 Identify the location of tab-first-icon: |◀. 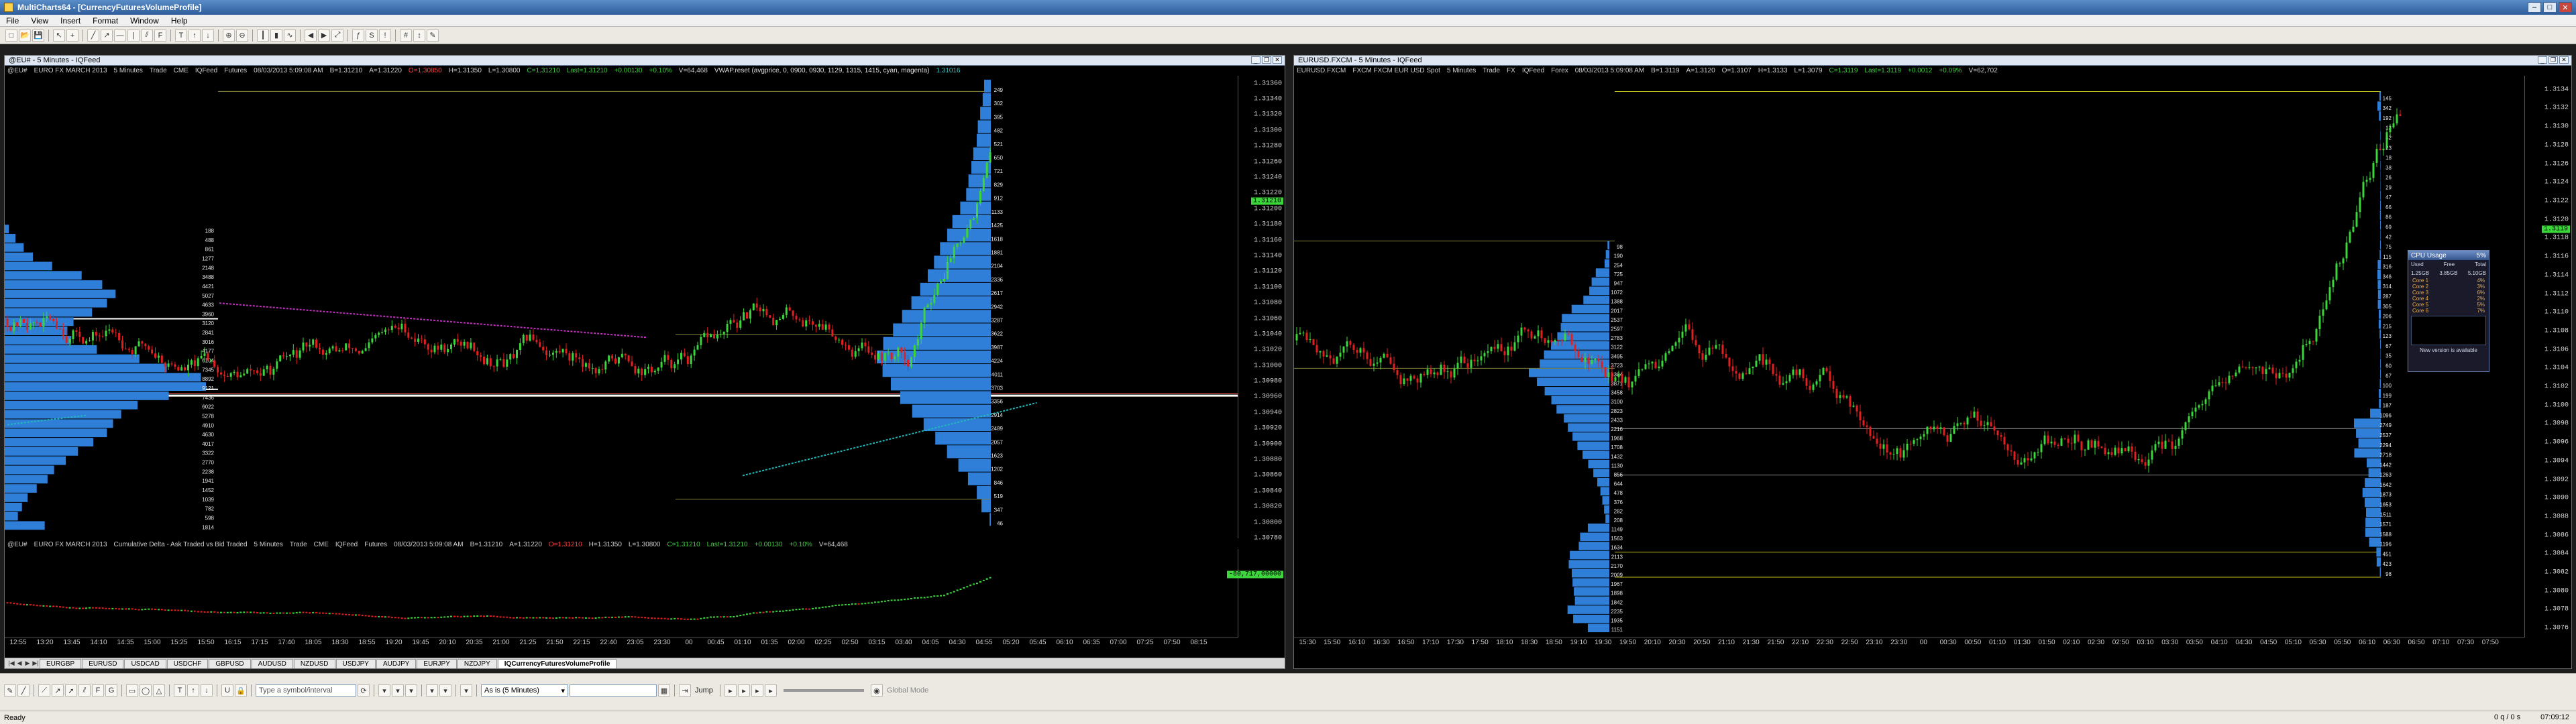
(11, 664).